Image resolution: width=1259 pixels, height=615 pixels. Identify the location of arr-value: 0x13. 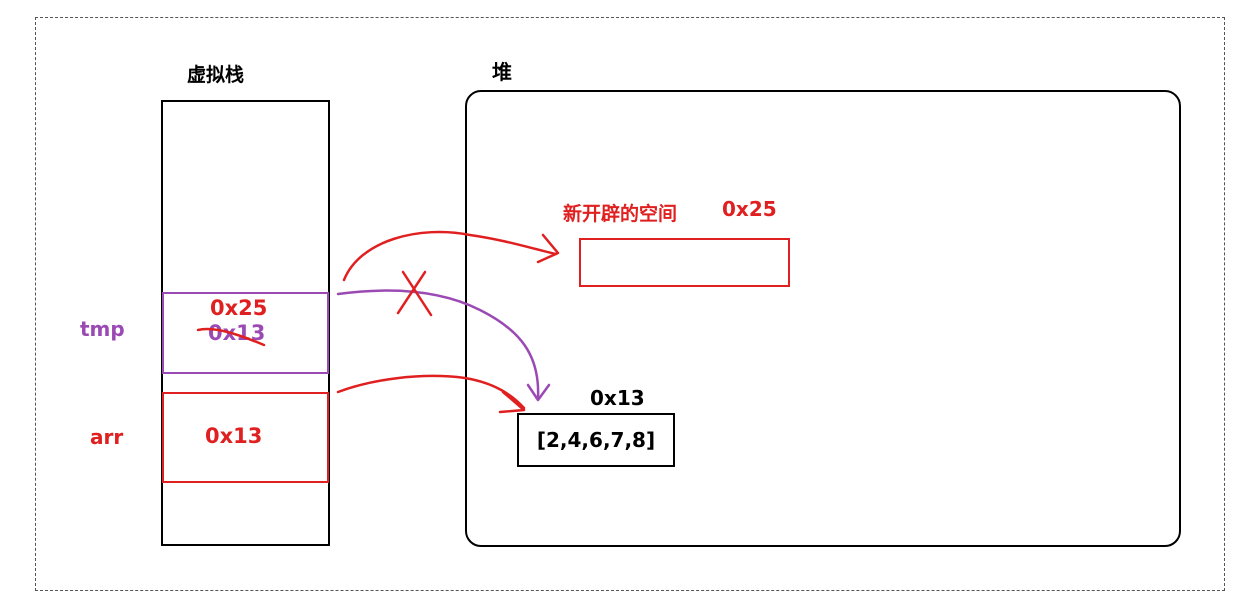
(234, 436).